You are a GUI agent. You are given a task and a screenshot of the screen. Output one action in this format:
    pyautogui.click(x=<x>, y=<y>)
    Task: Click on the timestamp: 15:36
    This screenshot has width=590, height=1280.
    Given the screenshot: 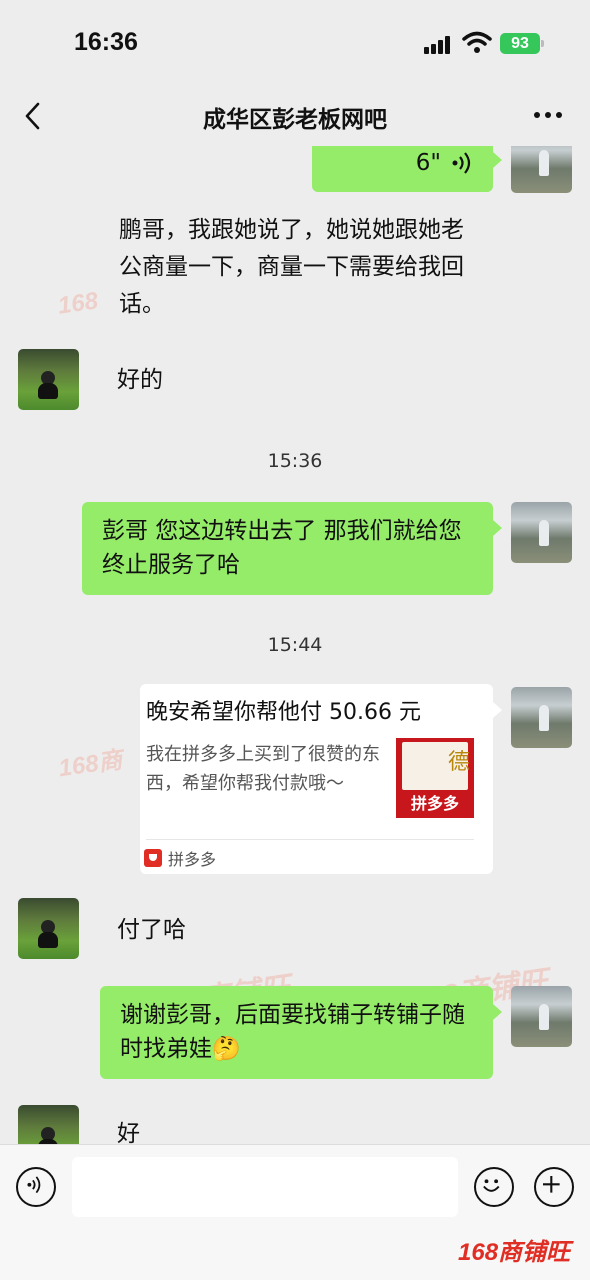 What is the action you would take?
    pyautogui.click(x=295, y=461)
    